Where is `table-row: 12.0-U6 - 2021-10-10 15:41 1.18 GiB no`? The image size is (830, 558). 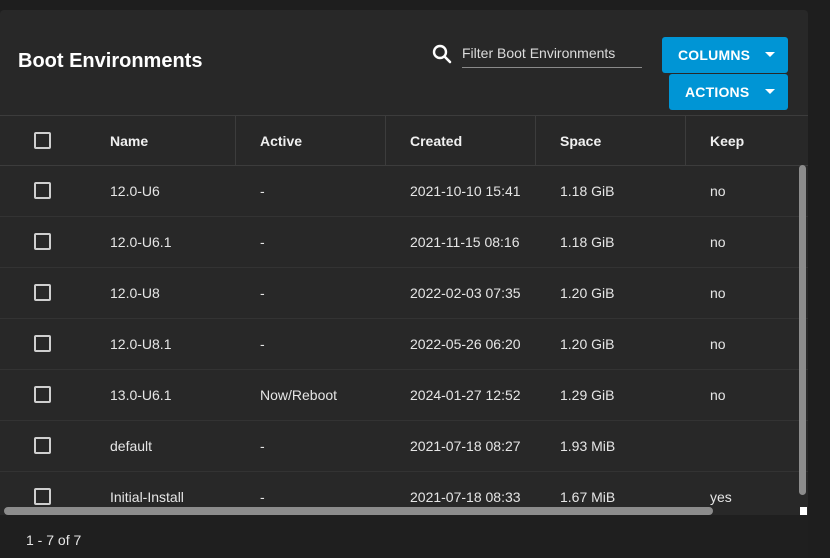 table-row: 12.0-U6 - 2021-10-10 15:41 1.18 GiB no is located at coordinates (404, 191).